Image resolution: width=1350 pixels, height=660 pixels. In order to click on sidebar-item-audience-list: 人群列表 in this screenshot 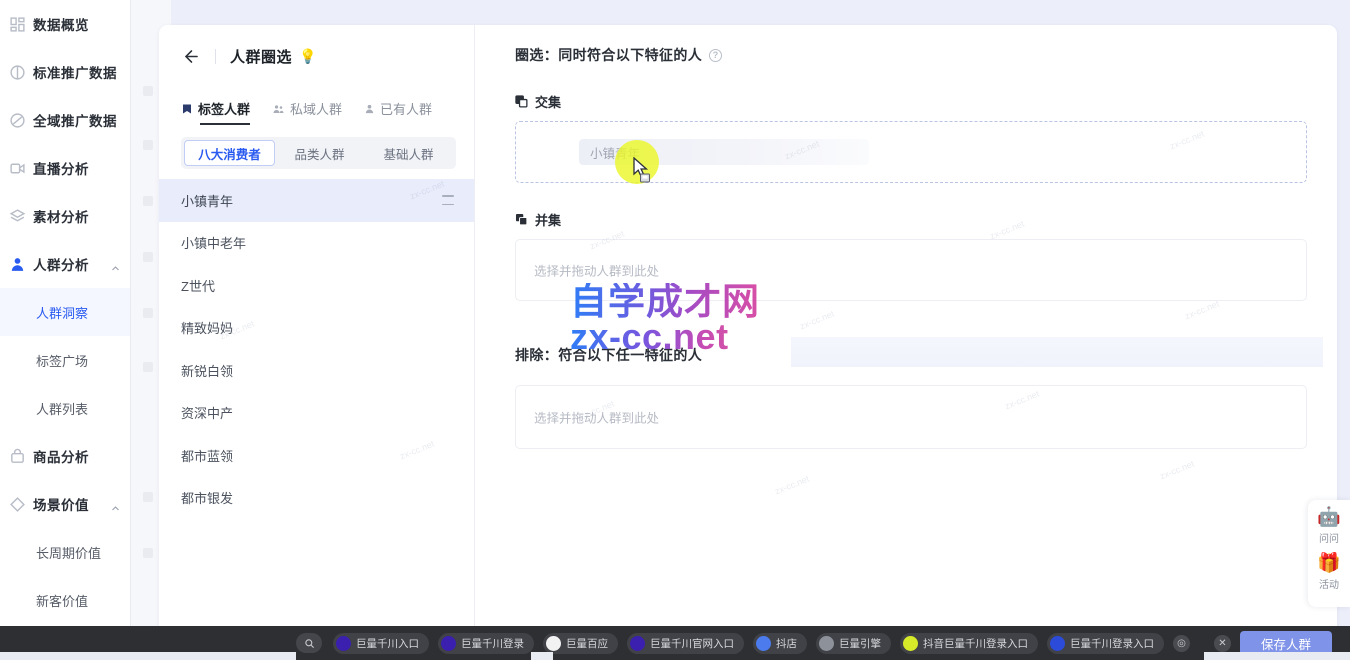, I will do `click(65, 408)`.